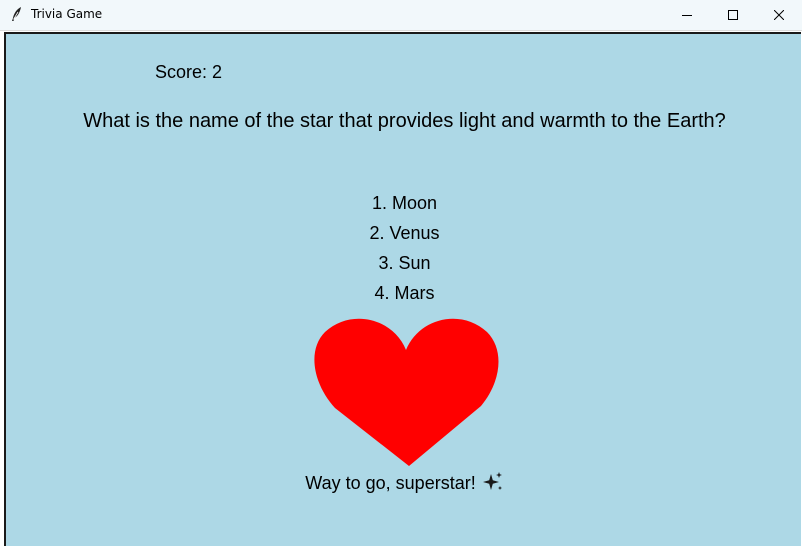 This screenshot has width=802, height=546. I want to click on feather-icon, so click(16, 14).